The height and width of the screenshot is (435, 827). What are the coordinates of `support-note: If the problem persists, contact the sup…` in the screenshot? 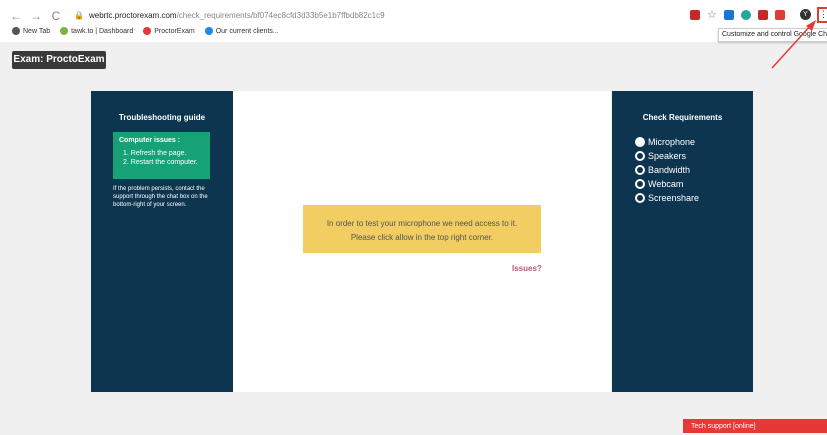 It's located at (160, 197).